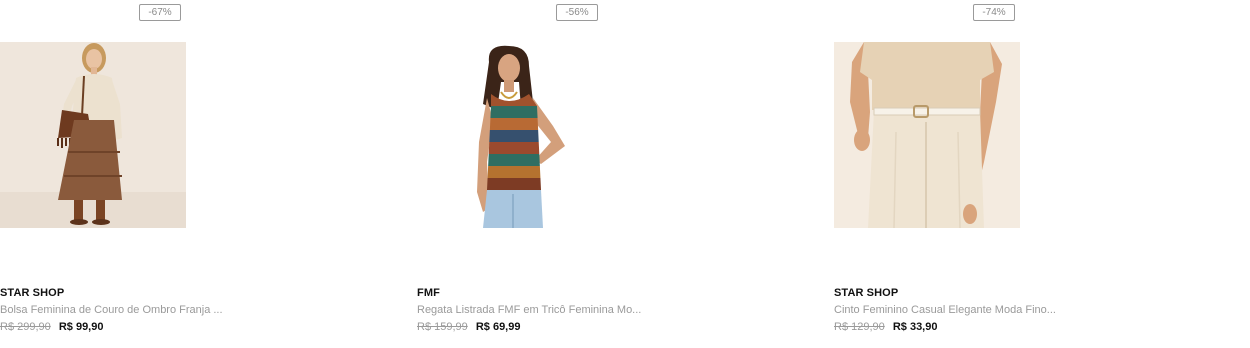 Image resolution: width=1250 pixels, height=348 pixels. What do you see at coordinates (442, 327) in the screenshot?
I see `old-price: R$ 159,99` at bounding box center [442, 327].